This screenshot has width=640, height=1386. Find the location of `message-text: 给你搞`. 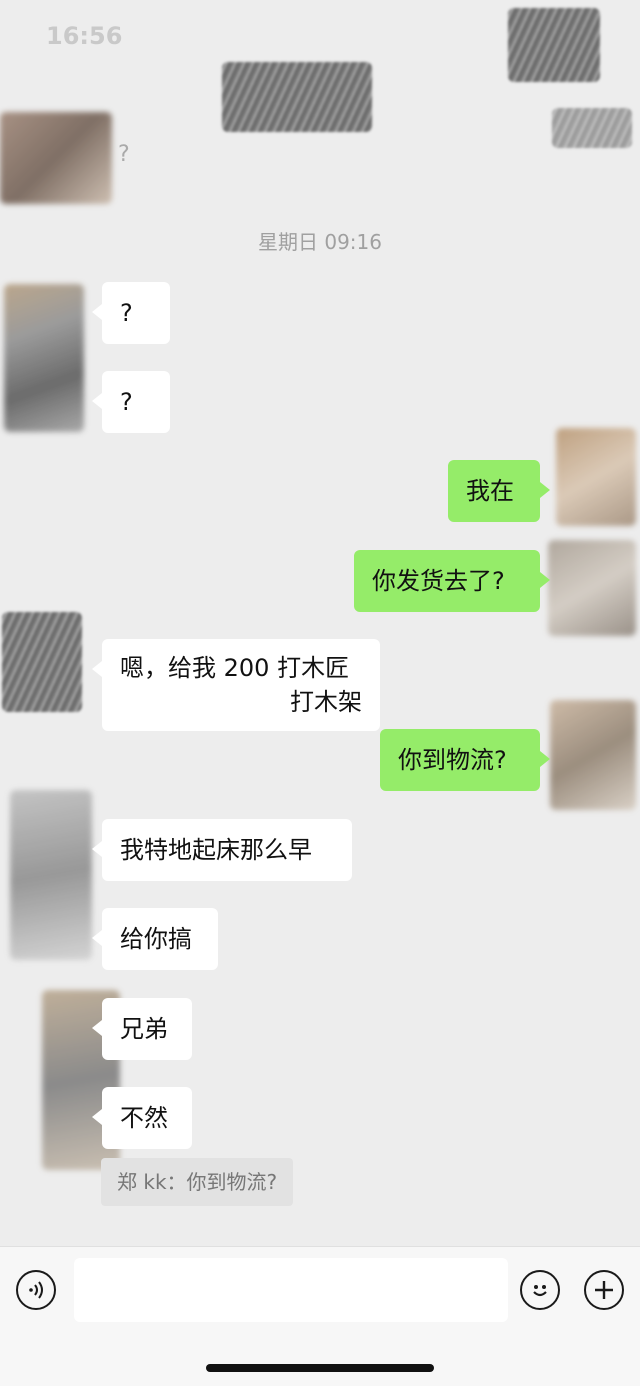

message-text: 给你搞 is located at coordinates (156, 939).